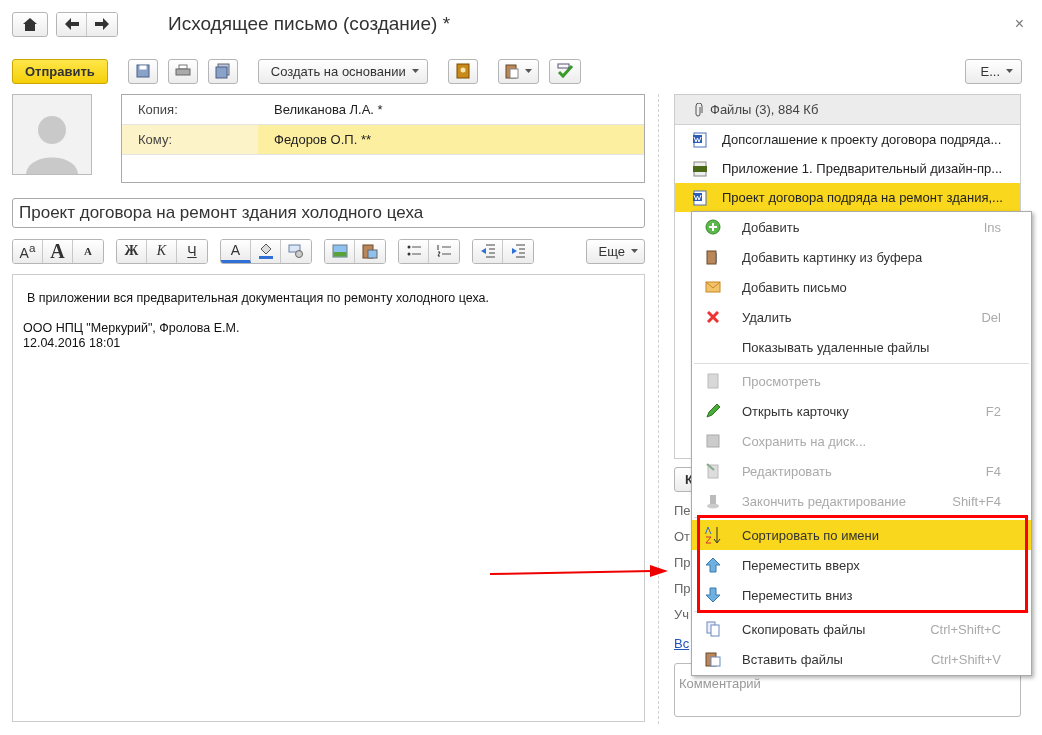 This screenshot has height=735, width=1042. I want to click on body-text: В приложении вся предварительная документация по ремонту холодного цеха., so click(258, 298).